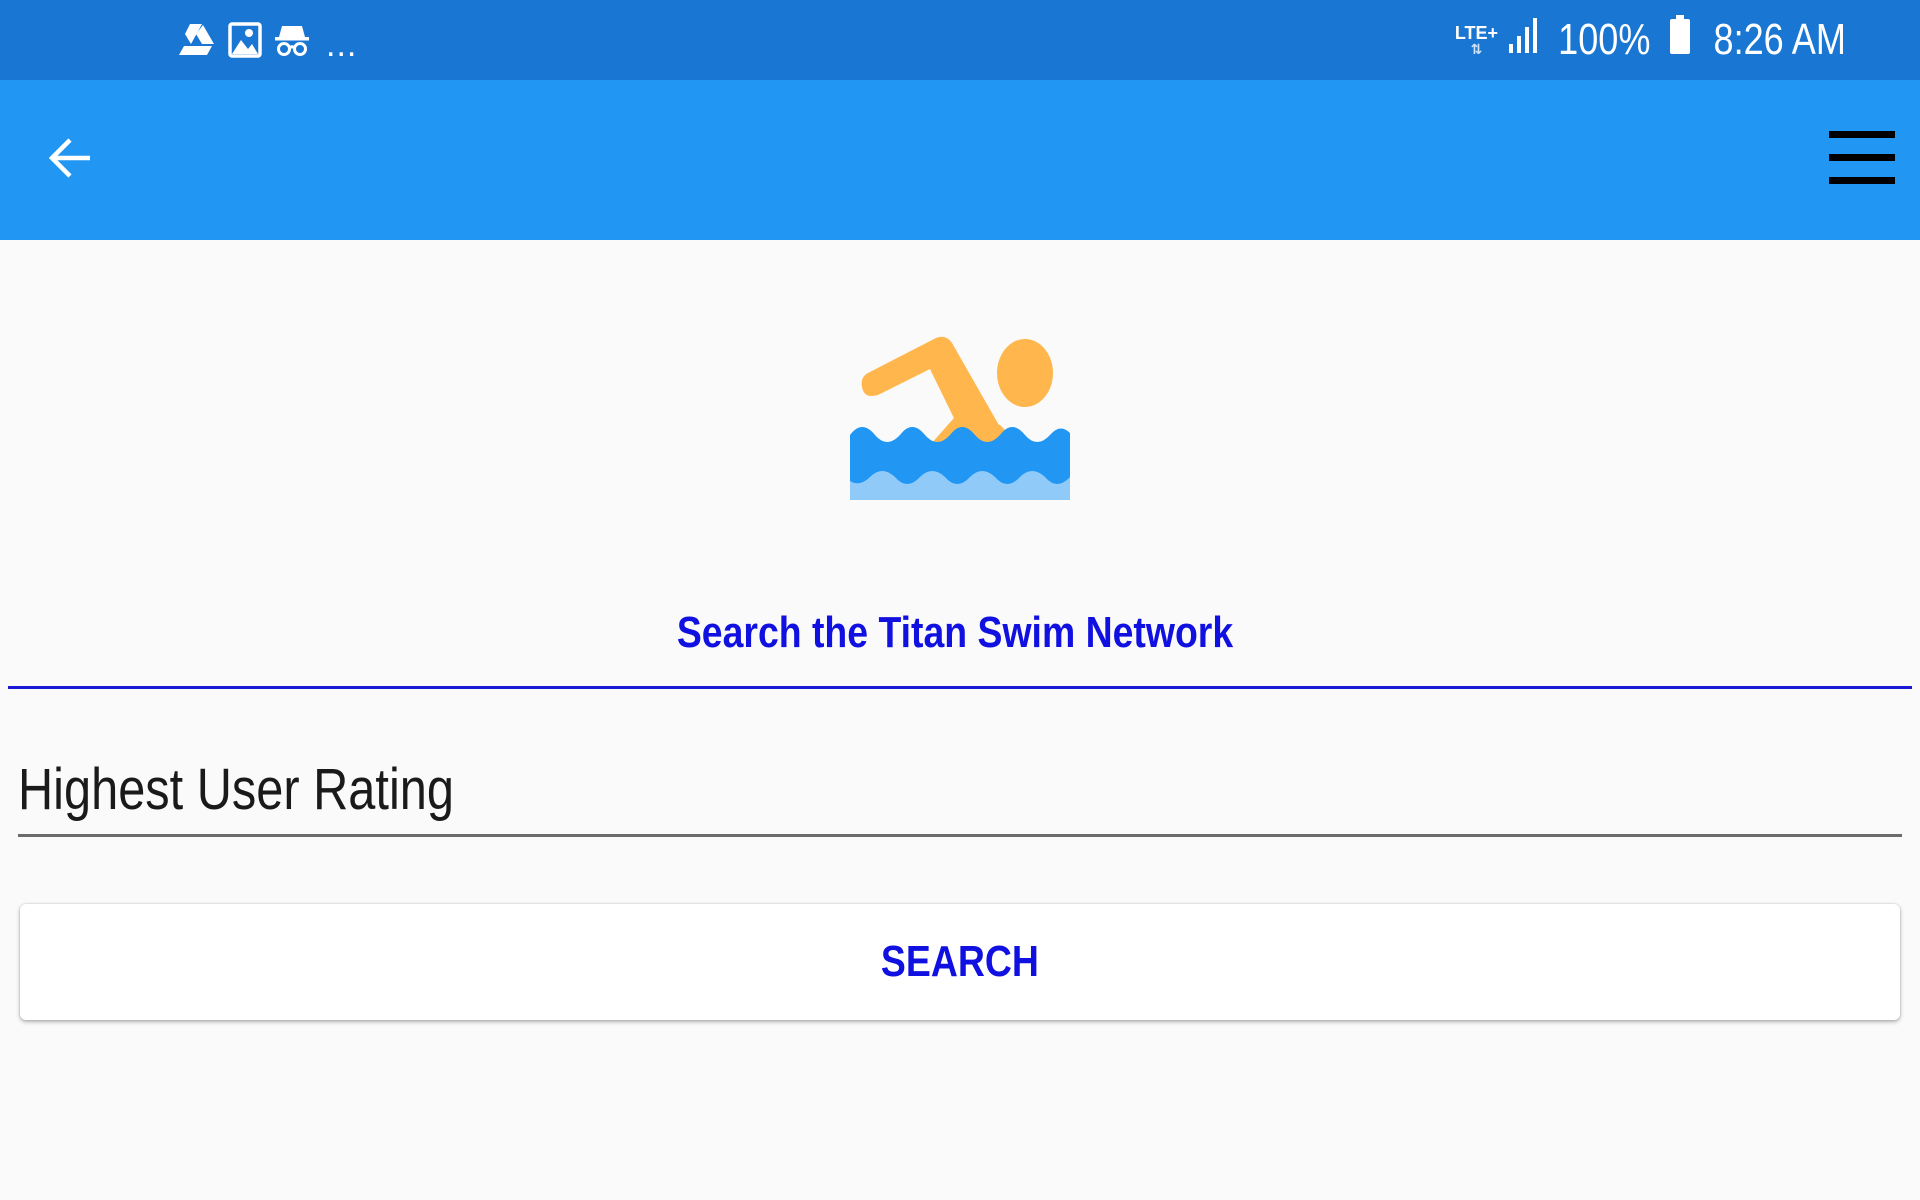 The height and width of the screenshot is (1200, 1920). I want to click on signal-icon, so click(1524, 40).